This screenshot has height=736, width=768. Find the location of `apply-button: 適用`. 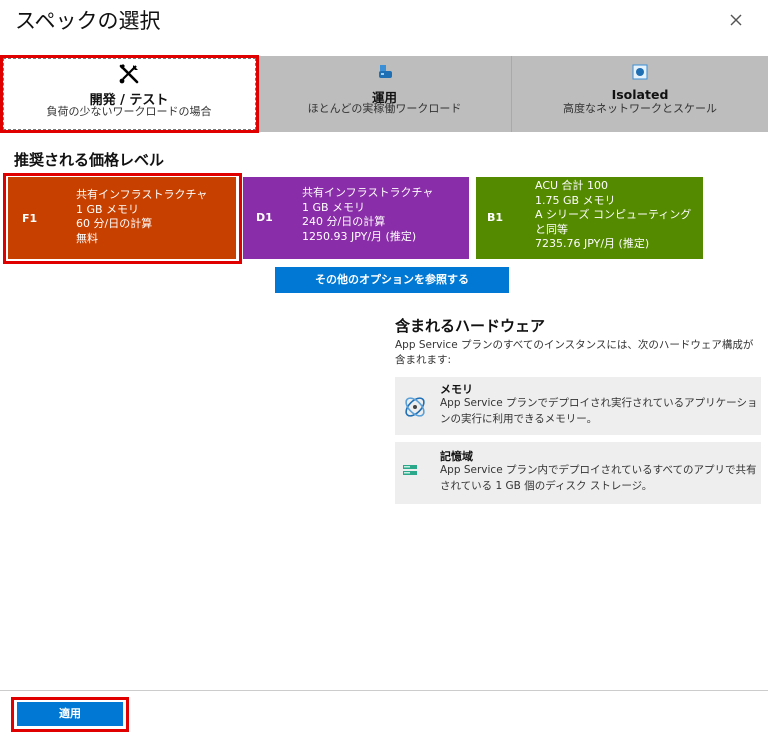

apply-button: 適用 is located at coordinates (70, 714).